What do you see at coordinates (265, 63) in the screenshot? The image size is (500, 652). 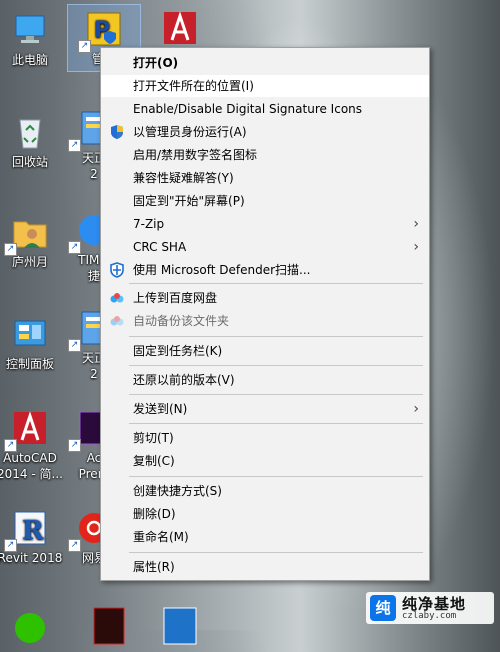 I see `menu-item-open: 打开(O)` at bounding box center [265, 63].